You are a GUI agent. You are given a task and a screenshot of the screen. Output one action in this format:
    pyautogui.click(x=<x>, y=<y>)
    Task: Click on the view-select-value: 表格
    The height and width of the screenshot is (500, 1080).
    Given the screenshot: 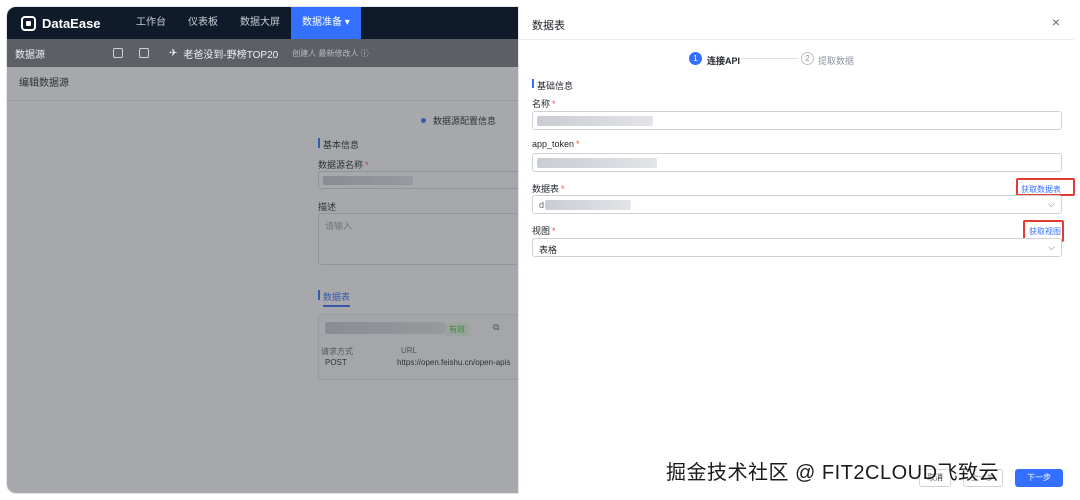 What is the action you would take?
    pyautogui.click(x=548, y=250)
    